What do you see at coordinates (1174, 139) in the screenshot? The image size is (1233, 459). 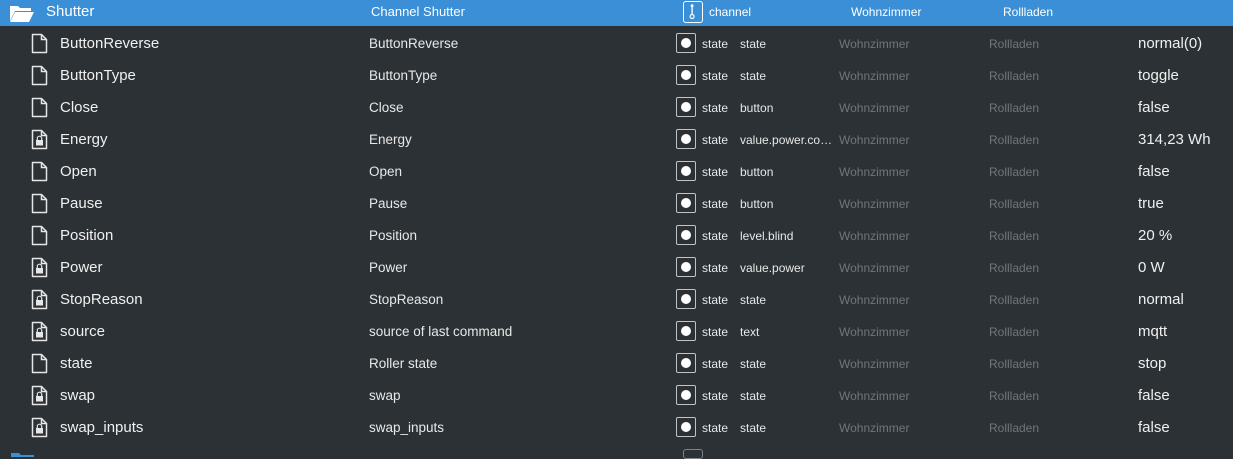 I see `state-value: 314,23 Wh` at bounding box center [1174, 139].